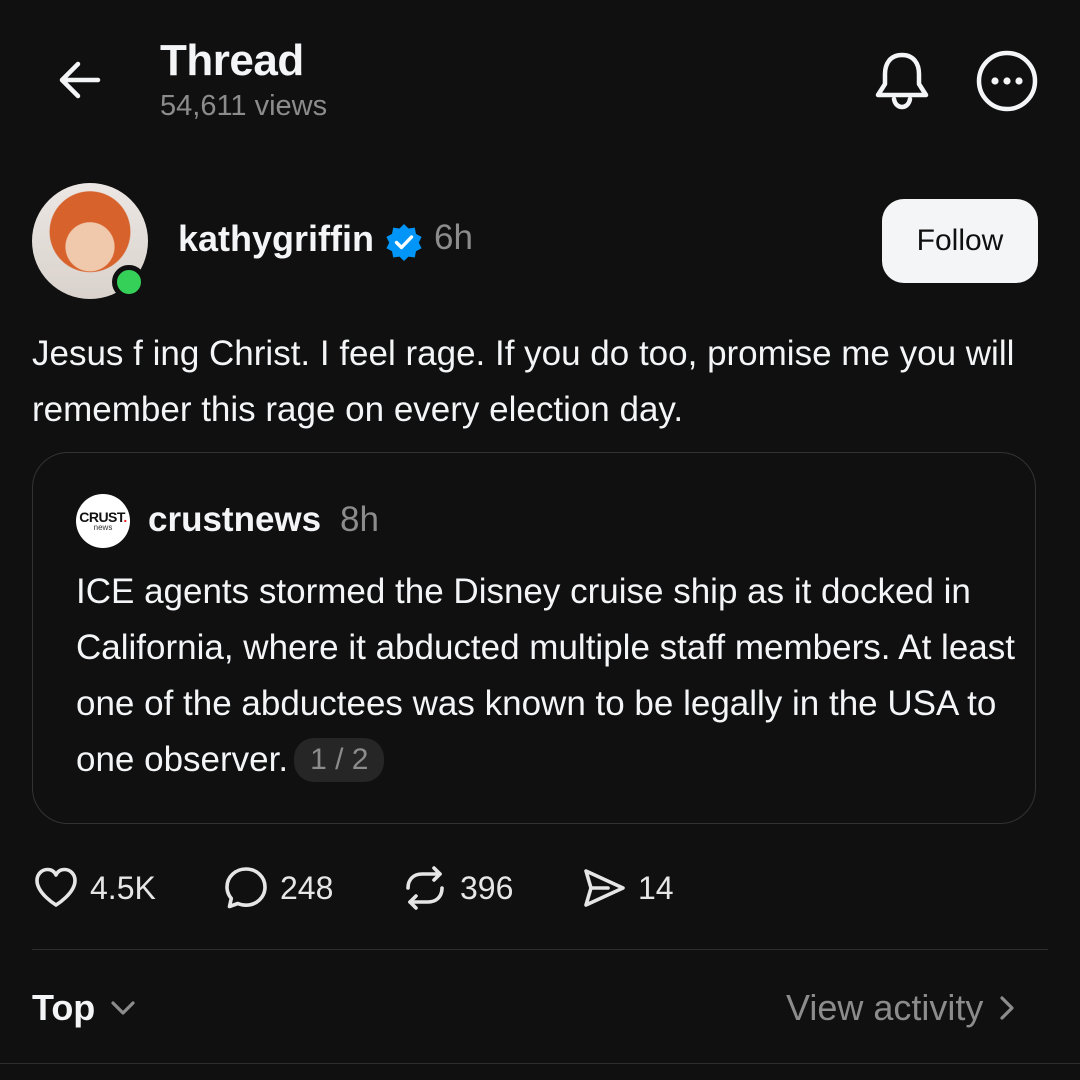 The image size is (1080, 1080). Describe the element at coordinates (307, 887) in the screenshot. I see `reply-count: 248` at that location.